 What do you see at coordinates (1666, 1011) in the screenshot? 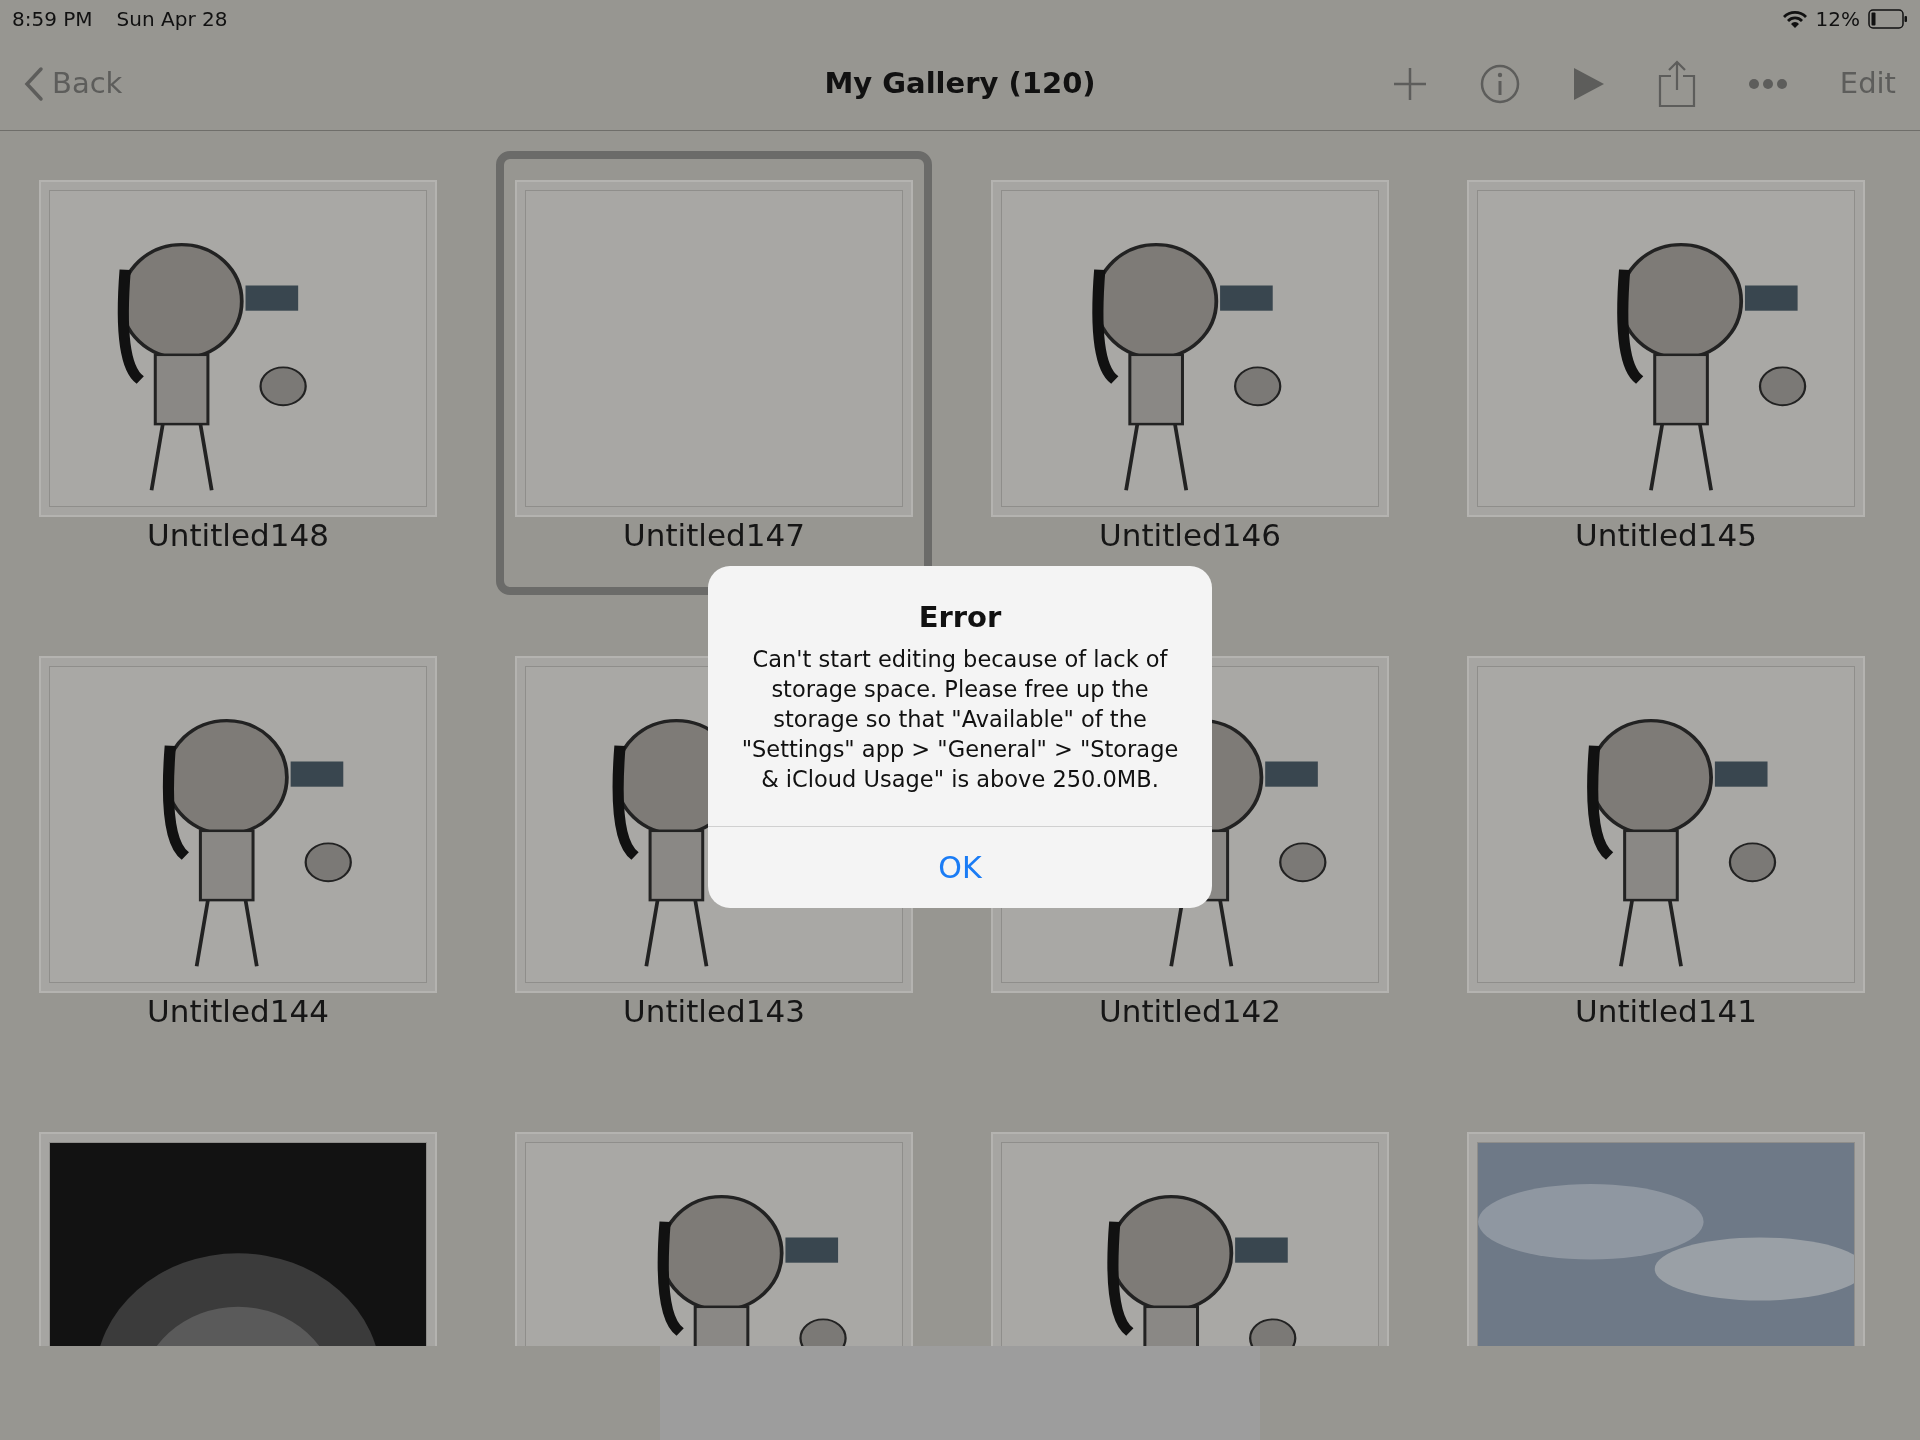
I see `artwork-title: Untitled141` at bounding box center [1666, 1011].